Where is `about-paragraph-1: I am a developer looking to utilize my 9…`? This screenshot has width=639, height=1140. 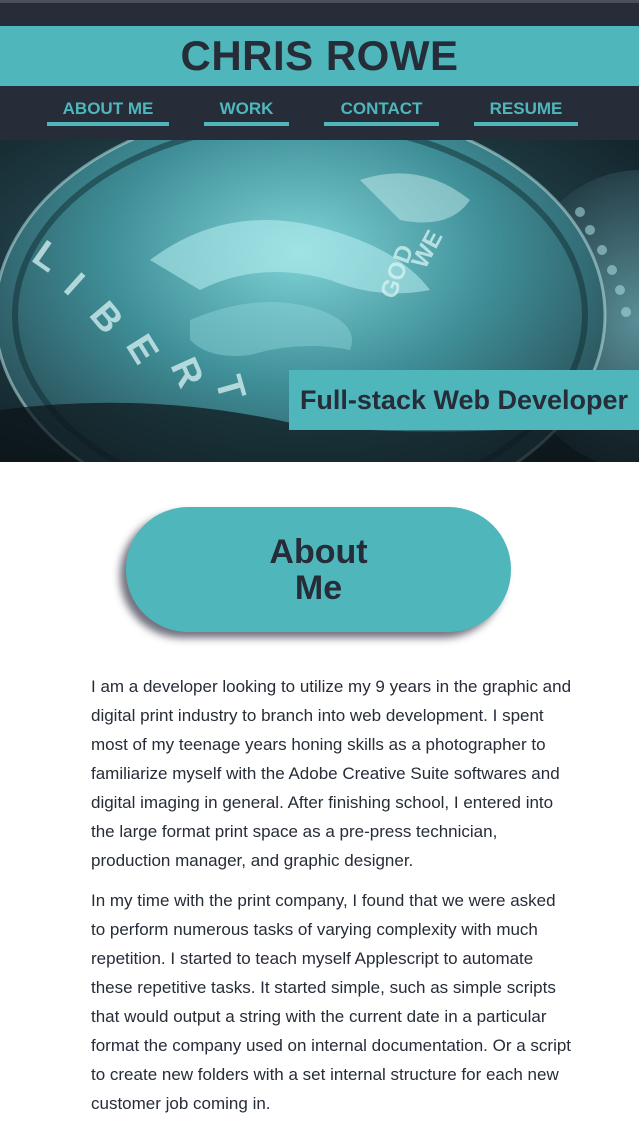
about-paragraph-1: I am a developer looking to utilize my 9… is located at coordinates (331, 773).